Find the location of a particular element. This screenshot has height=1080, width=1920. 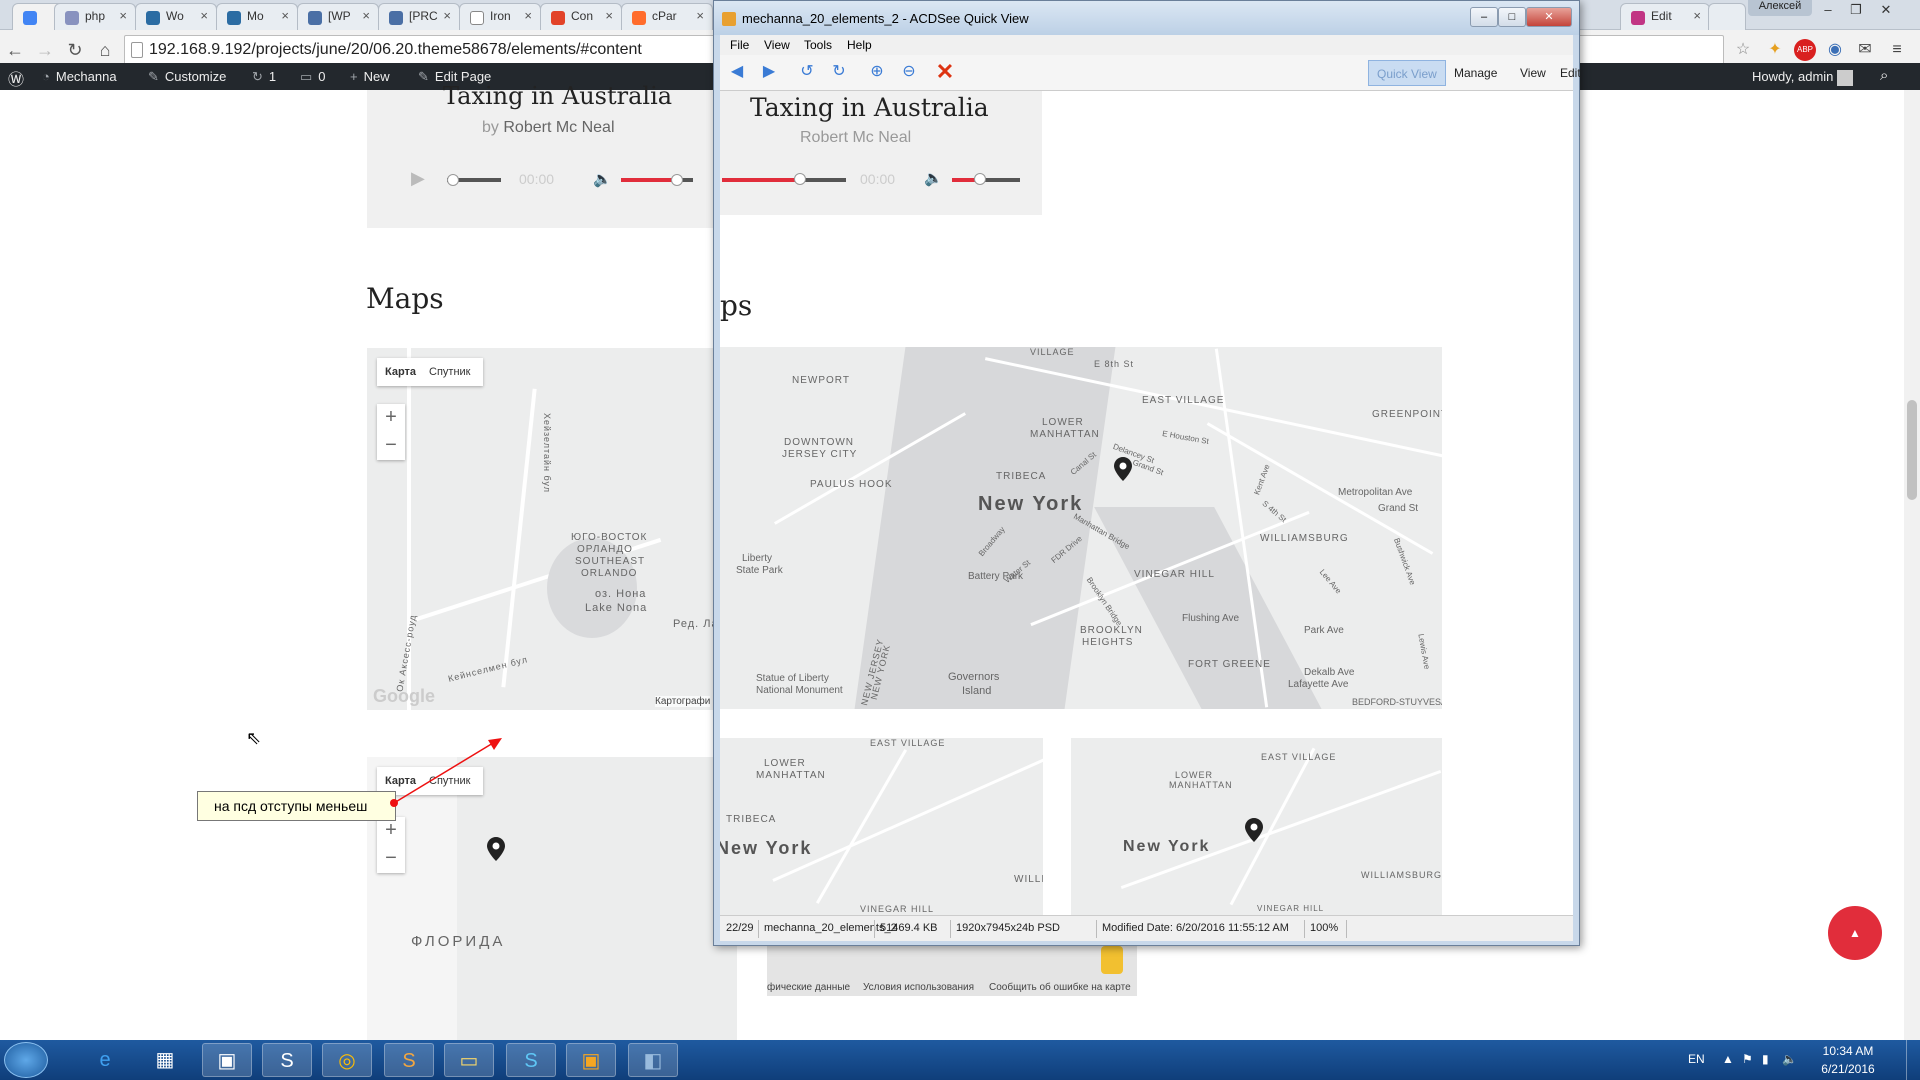

rotate-right-icon: ↻ is located at coordinates (839, 72).